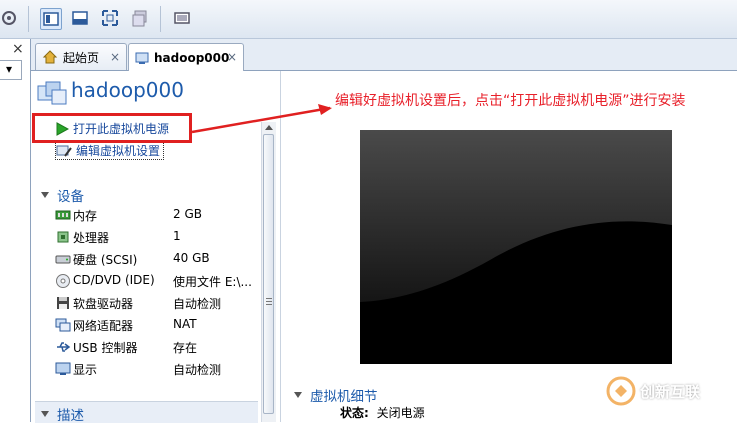 The height and width of the screenshot is (424, 737). I want to click on tab-home-close-icon: ×, so click(115, 57).